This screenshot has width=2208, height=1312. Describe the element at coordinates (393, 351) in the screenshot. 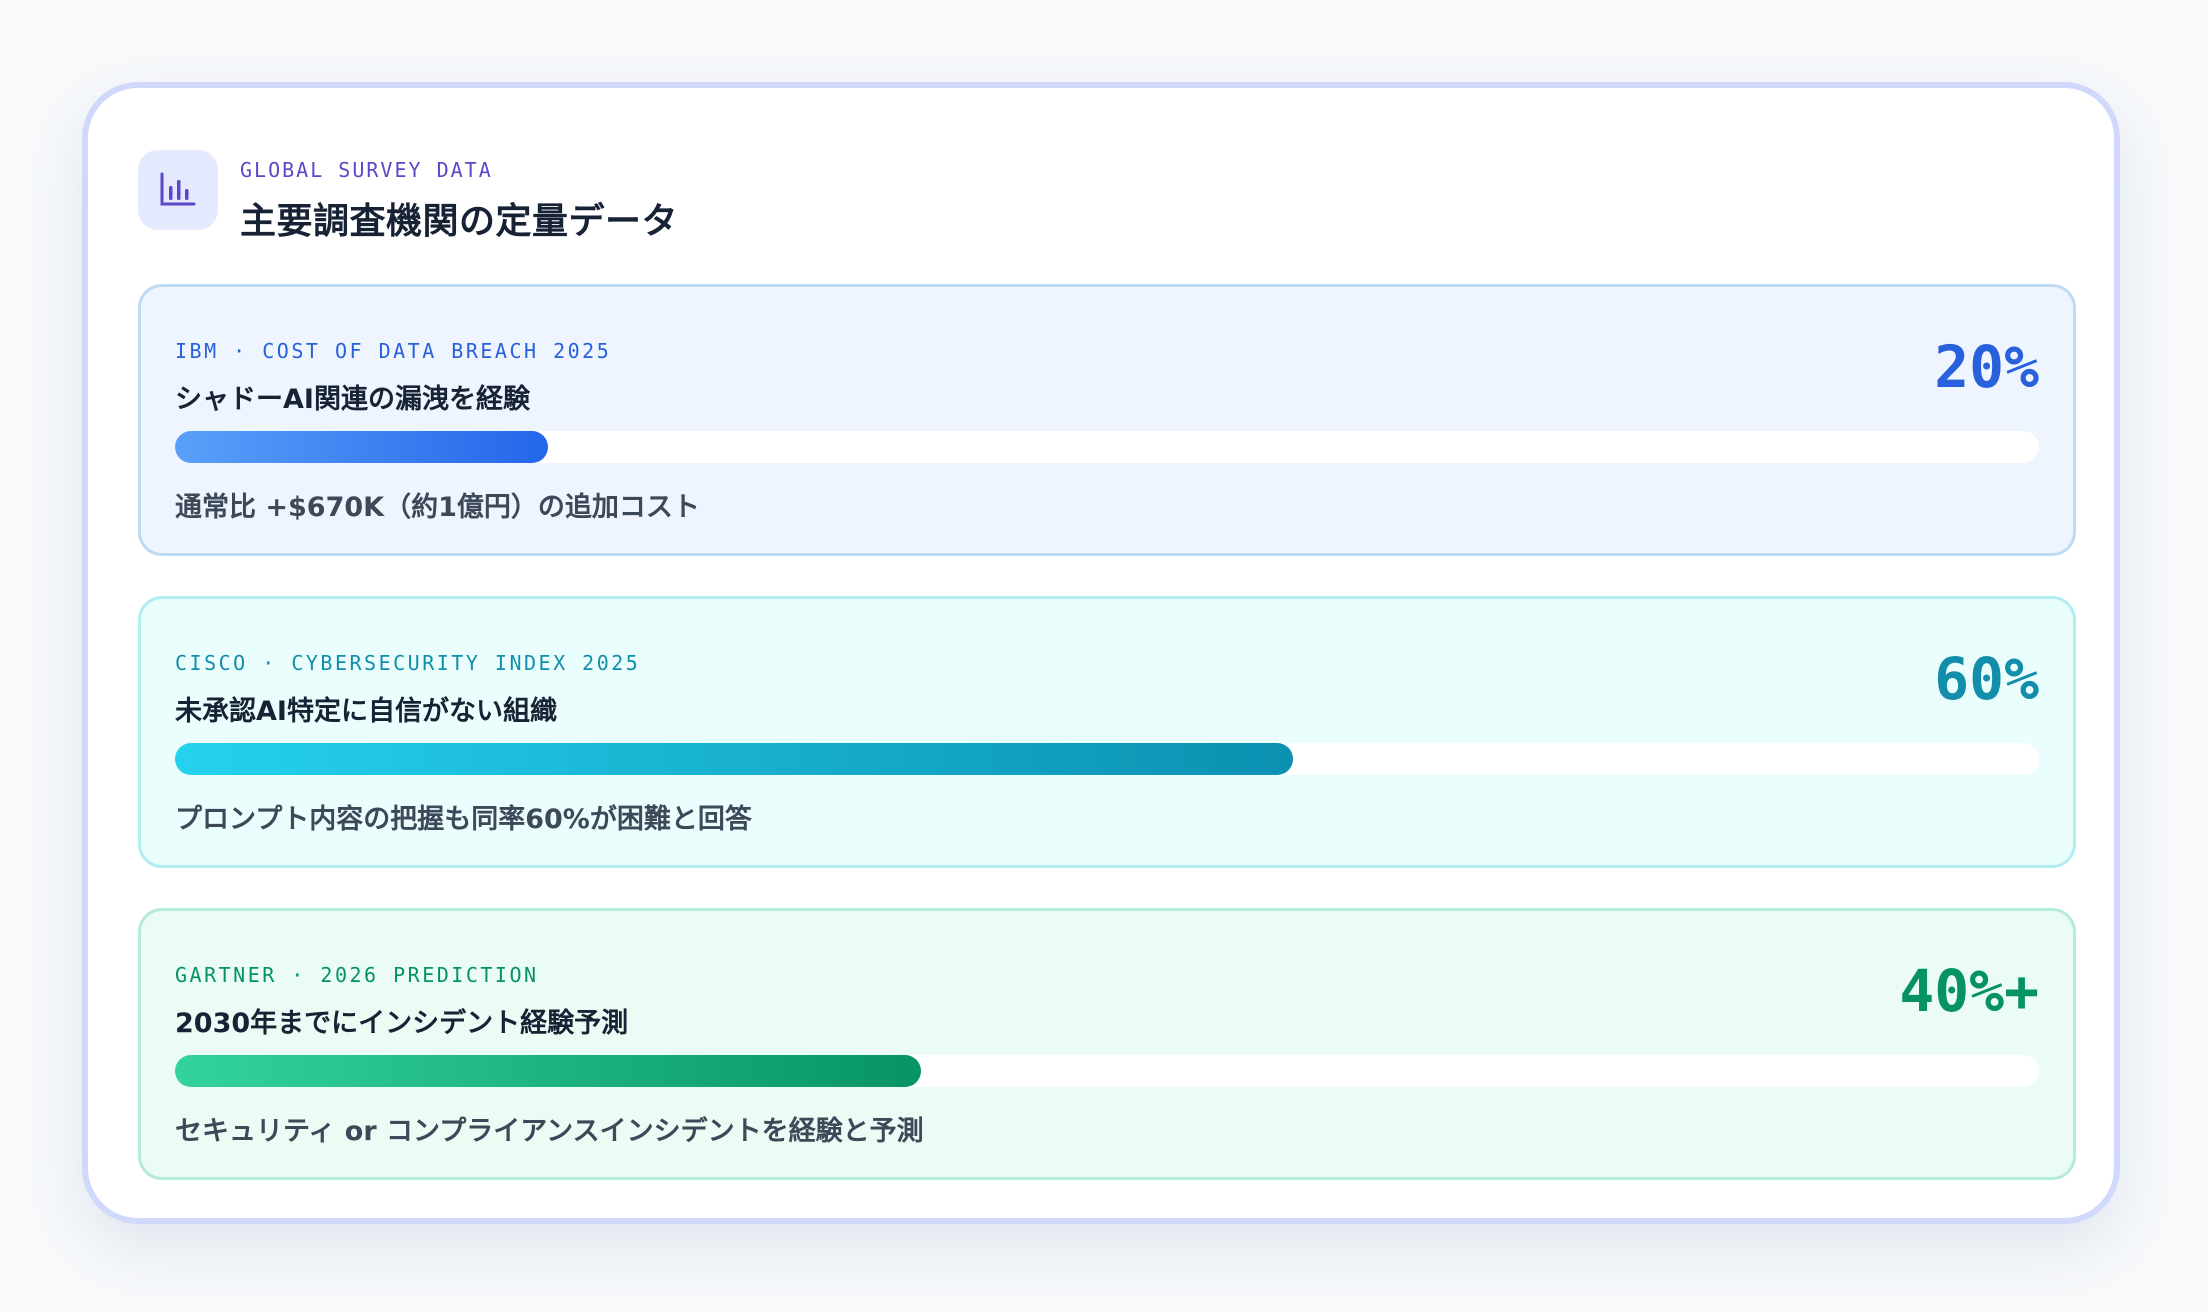

I see `stat-source: IBM · COST OF DATA BREACH 2025` at that location.